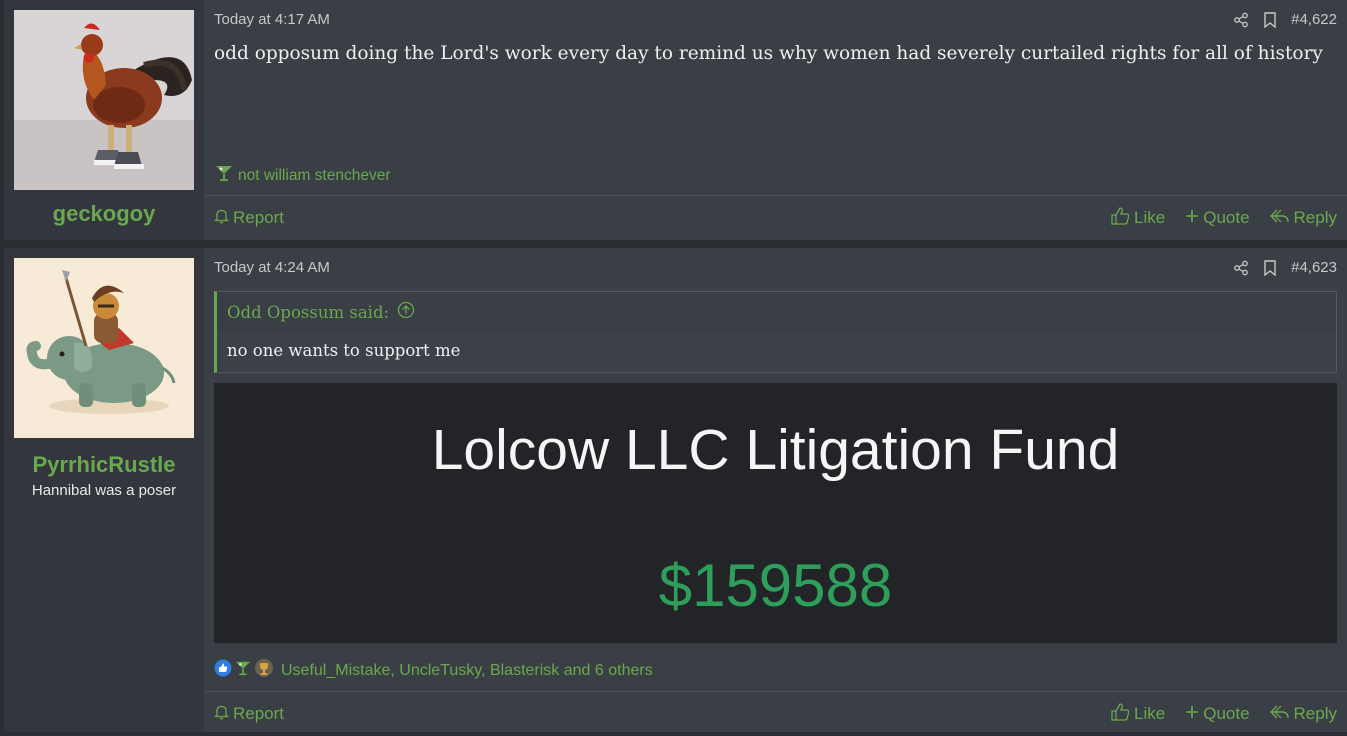 This screenshot has width=1347, height=736. I want to click on post-date: Today at 4:24 AM, so click(272, 267).